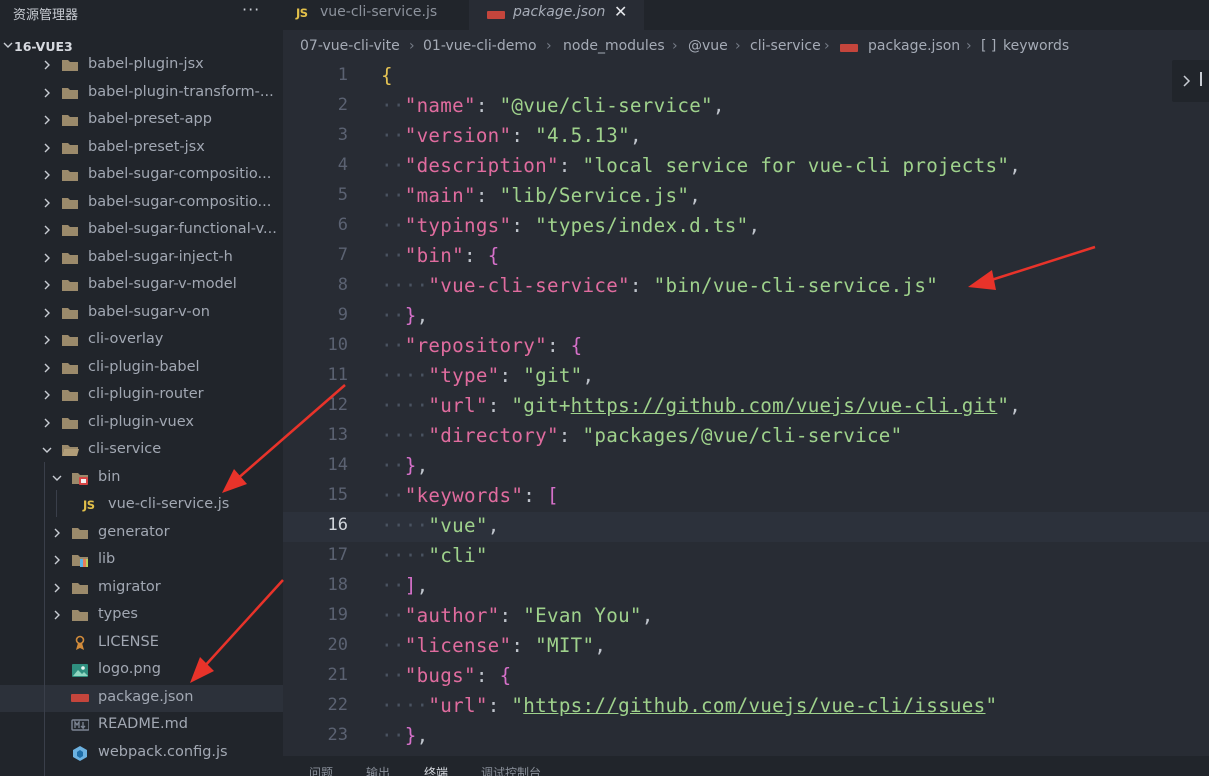  I want to click on tree-item: babel-sugar-v-on, so click(141, 313).